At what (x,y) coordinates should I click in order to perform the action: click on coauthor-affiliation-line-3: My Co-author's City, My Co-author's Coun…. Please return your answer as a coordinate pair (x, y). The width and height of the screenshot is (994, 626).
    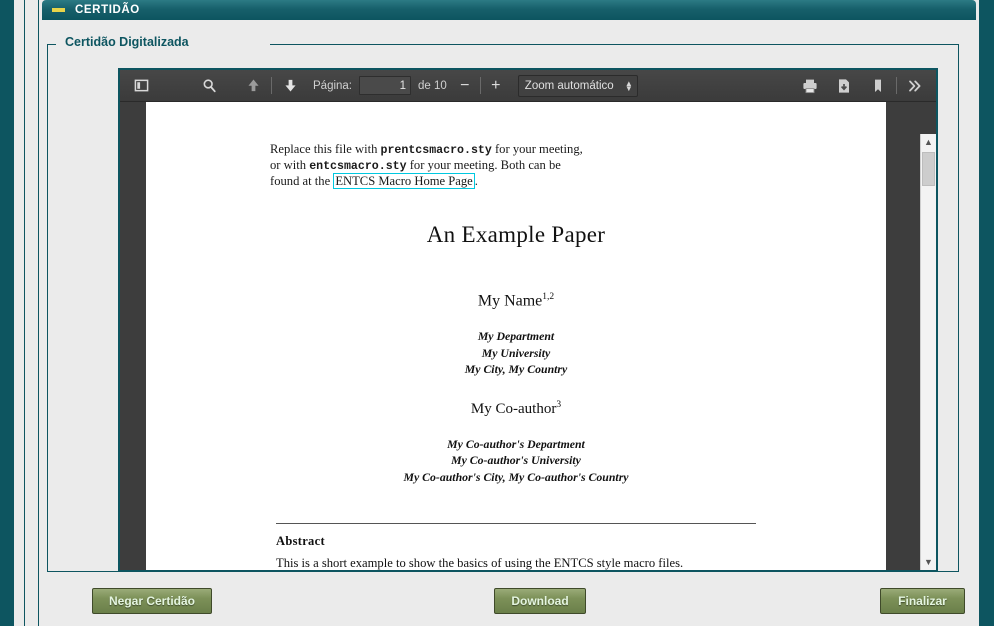
    Looking at the image, I should click on (516, 476).